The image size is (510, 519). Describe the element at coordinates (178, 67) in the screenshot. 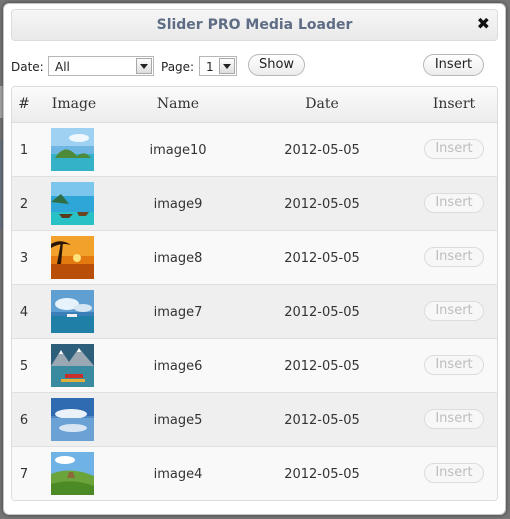

I see `page-label: Page:` at that location.